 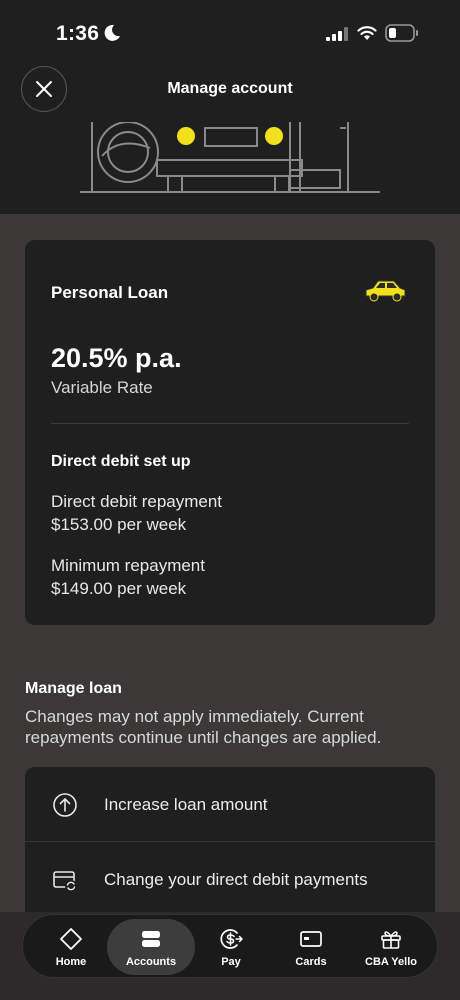 What do you see at coordinates (230, 33) in the screenshot?
I see `status-bar: 1:36` at bounding box center [230, 33].